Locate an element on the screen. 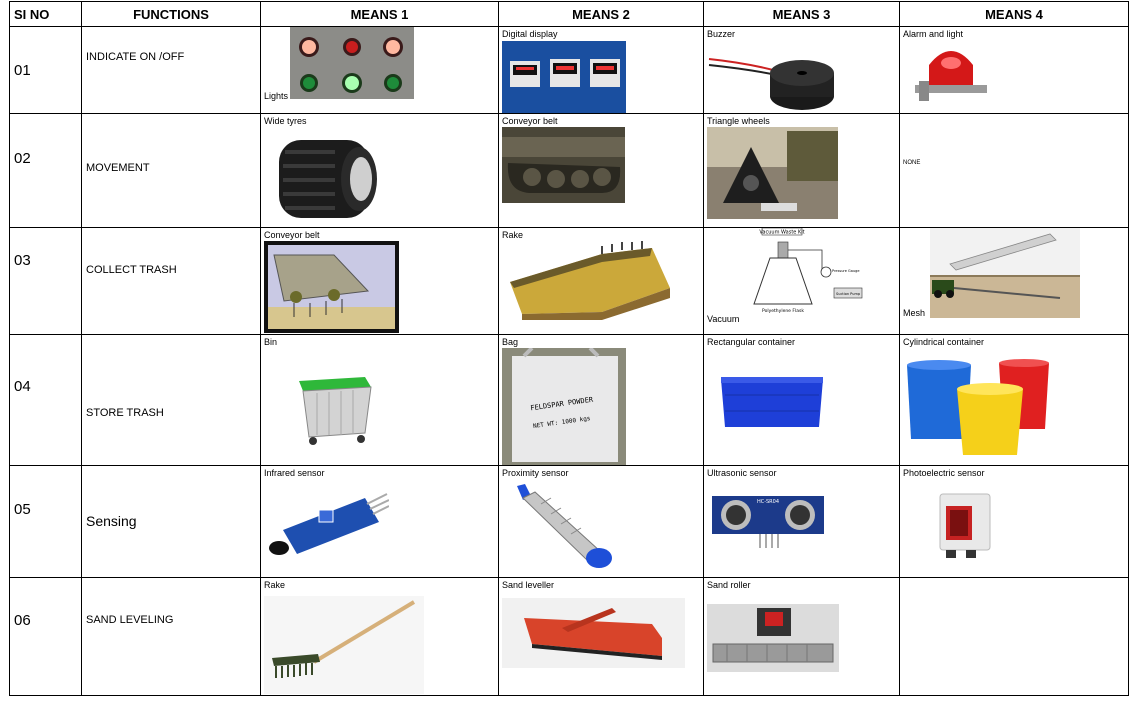 This screenshot has width=1130, height=702. means-cell: Digital display is located at coordinates (601, 70).